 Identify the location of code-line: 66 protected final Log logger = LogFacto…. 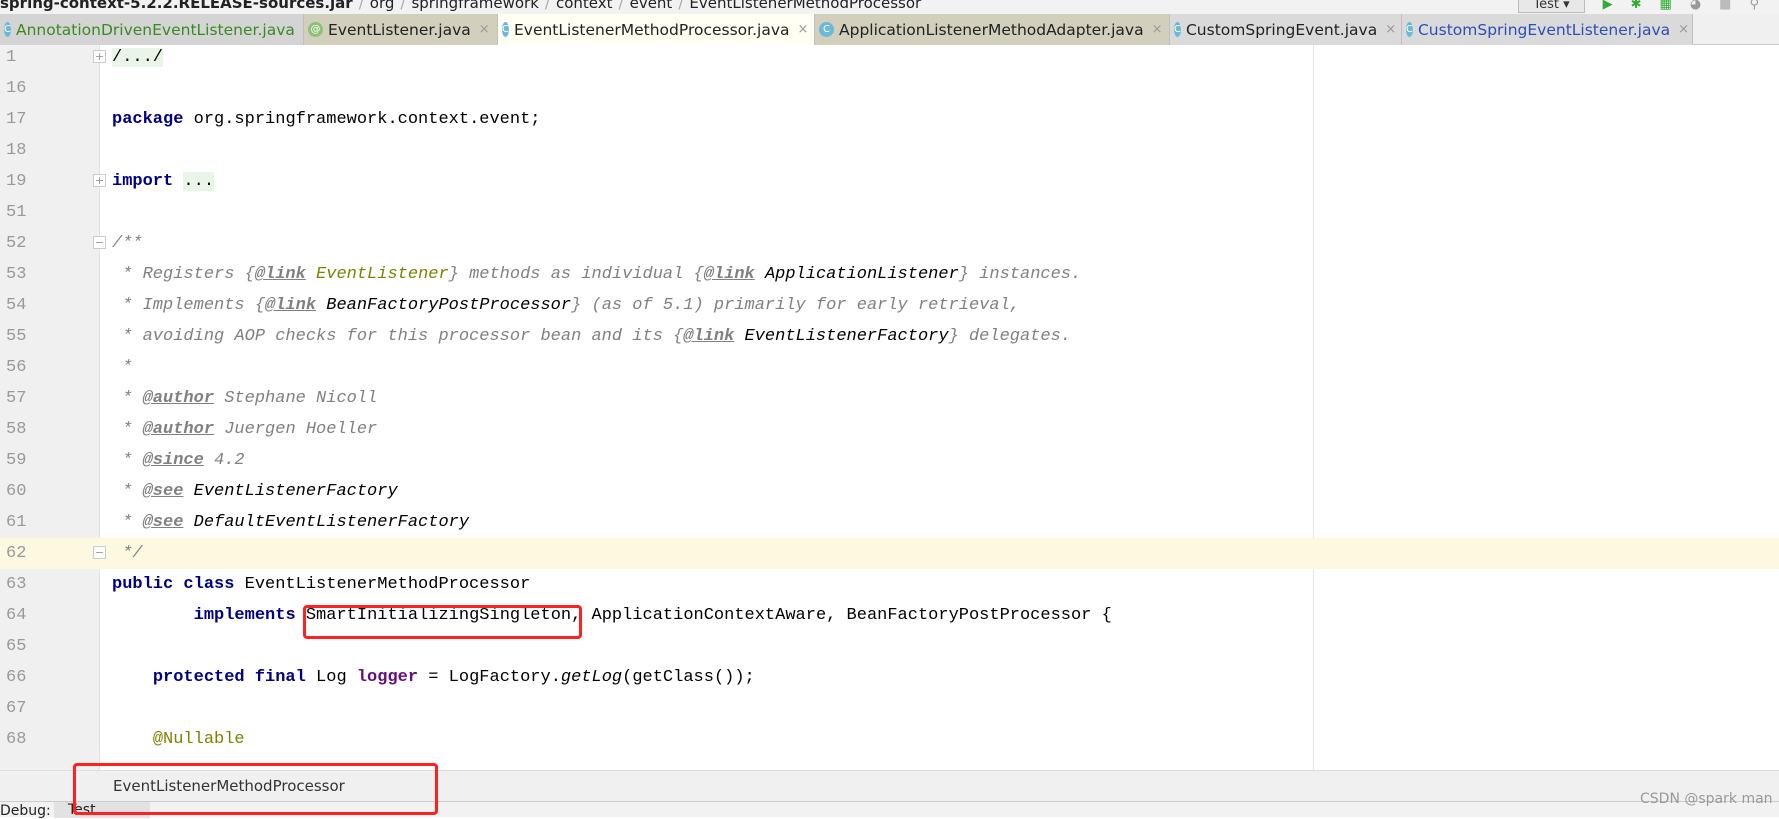
(889, 677).